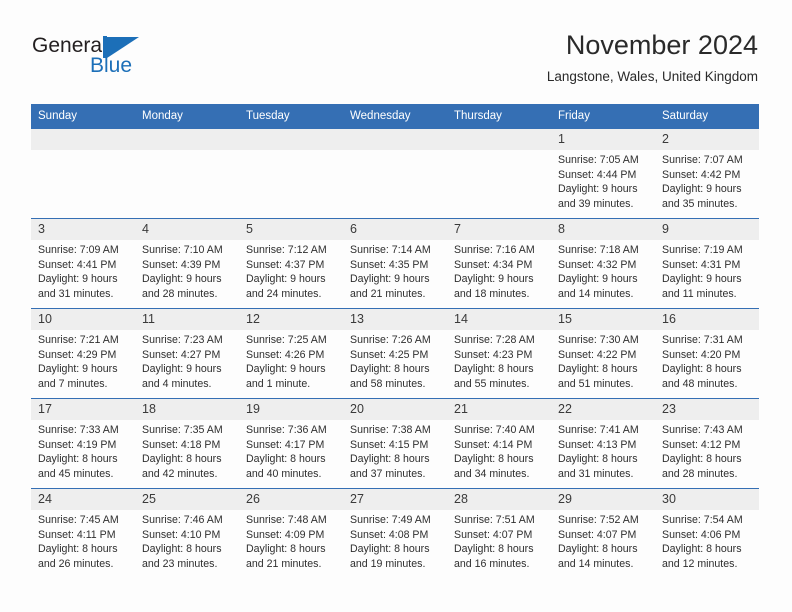 The width and height of the screenshot is (792, 612). I want to click on weekday-header-wednesday: Wednesday, so click(395, 116).